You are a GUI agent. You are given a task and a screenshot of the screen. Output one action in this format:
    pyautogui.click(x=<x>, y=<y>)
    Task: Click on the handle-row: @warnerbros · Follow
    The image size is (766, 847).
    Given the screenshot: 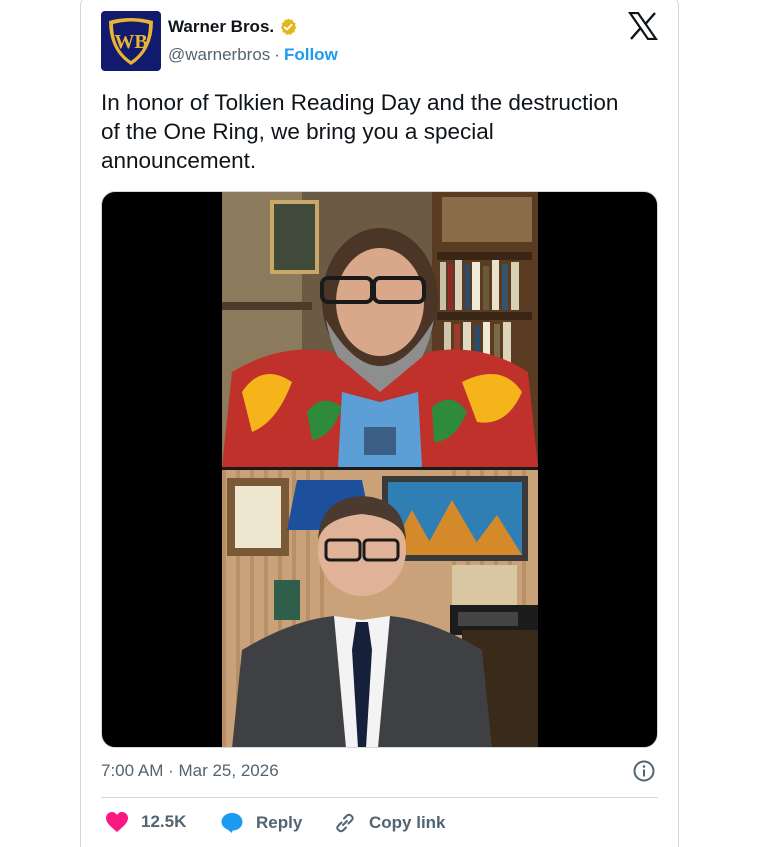 What is the action you would take?
    pyautogui.click(x=253, y=55)
    